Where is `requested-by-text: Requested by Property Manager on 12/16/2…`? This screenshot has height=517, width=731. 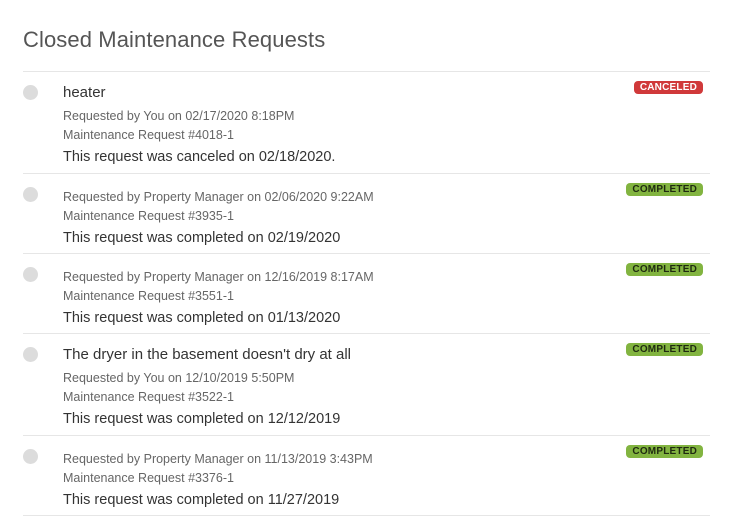 requested-by-text: Requested by Property Manager on 12/16/2… is located at coordinates (218, 277).